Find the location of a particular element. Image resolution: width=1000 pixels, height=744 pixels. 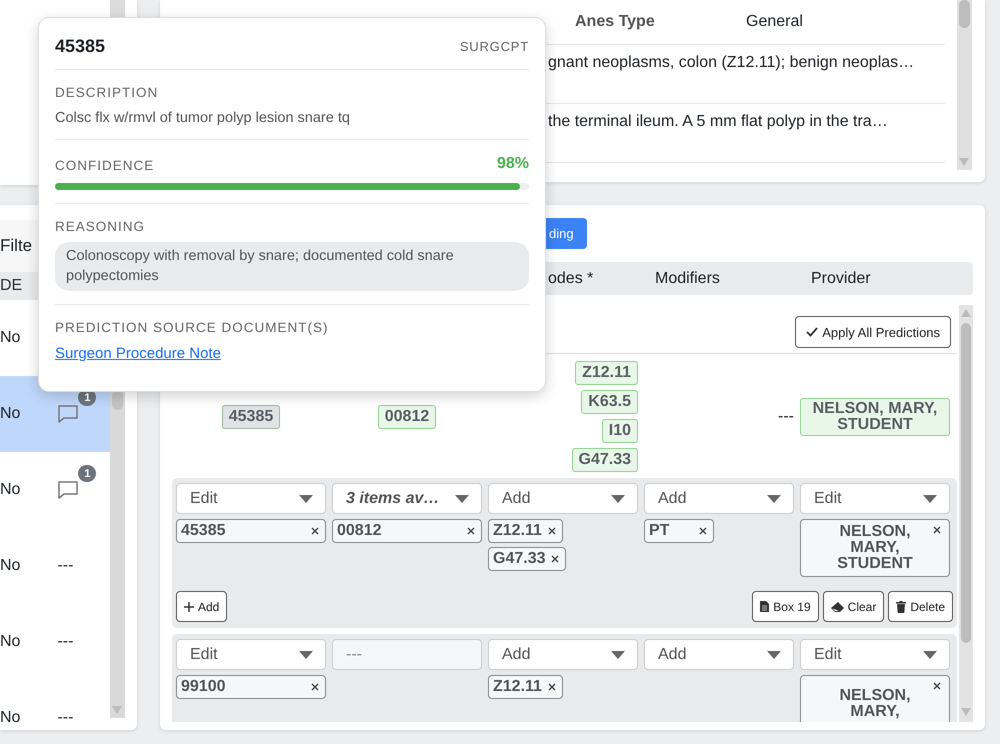

code-chip: G47.33 is located at coordinates (527, 559).